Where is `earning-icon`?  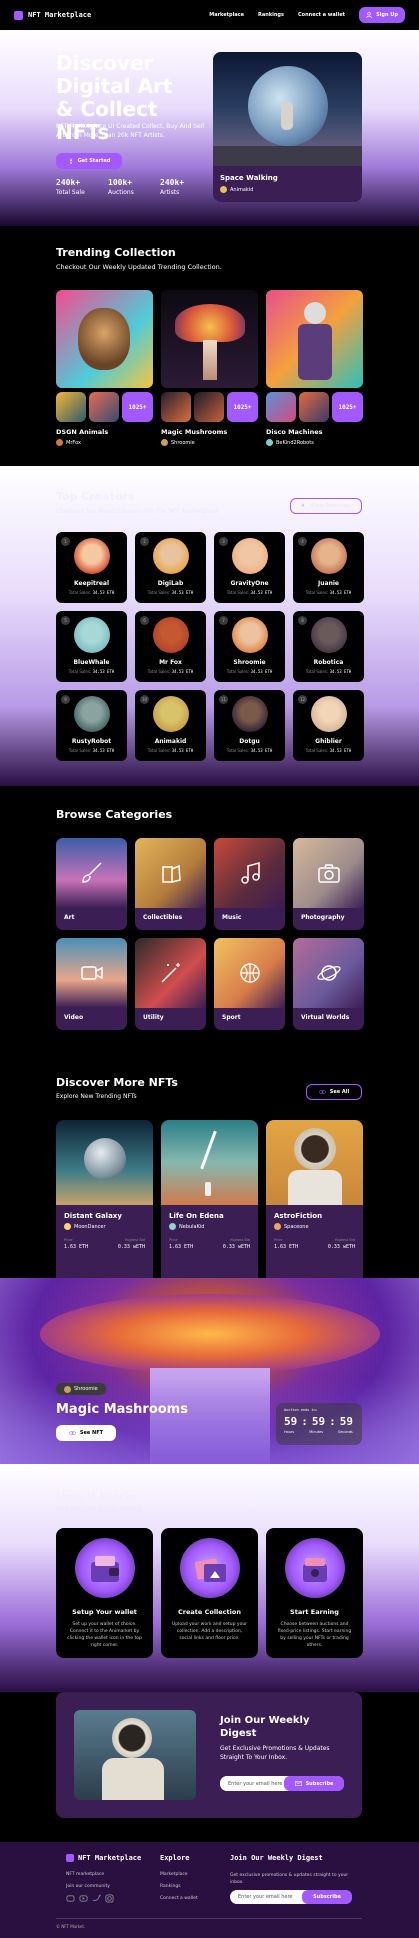
earning-icon is located at coordinates (314, 1568).